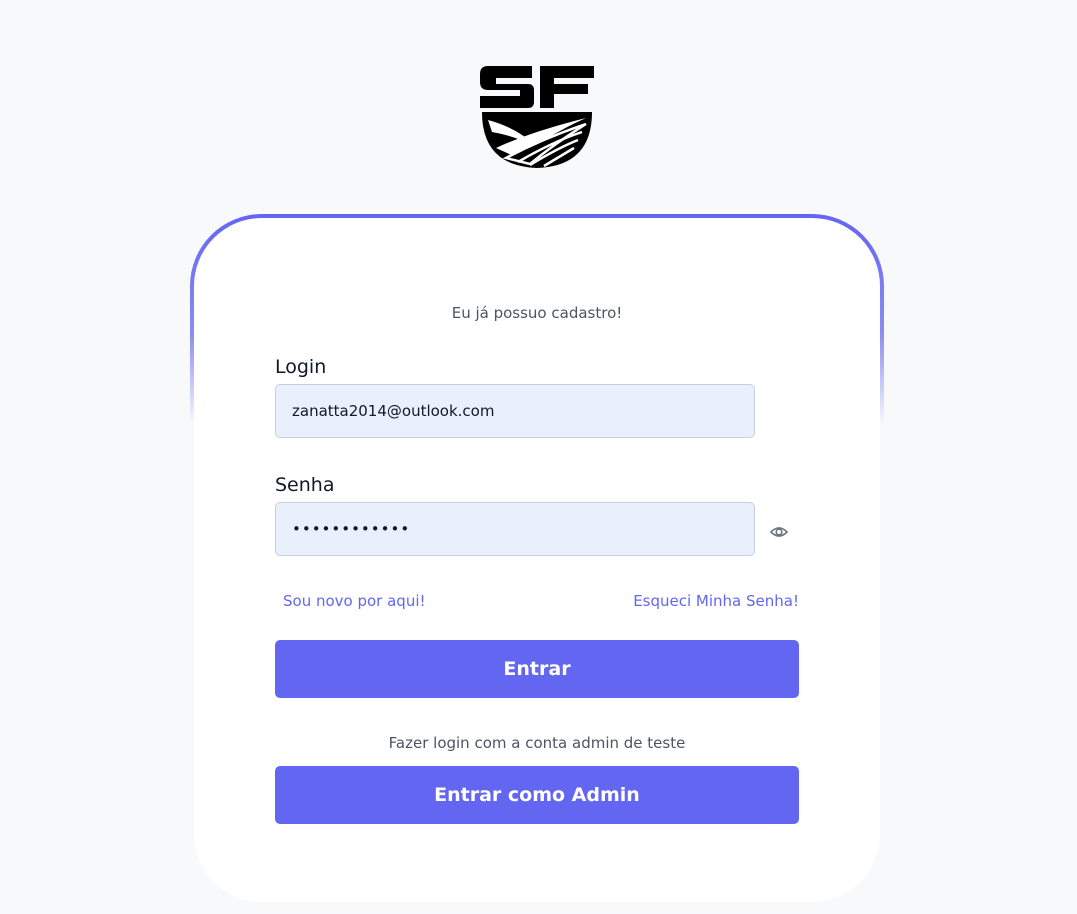 Image resolution: width=1077 pixels, height=914 pixels. Describe the element at coordinates (537, 116) in the screenshot. I see `sf-logo-icon` at that location.